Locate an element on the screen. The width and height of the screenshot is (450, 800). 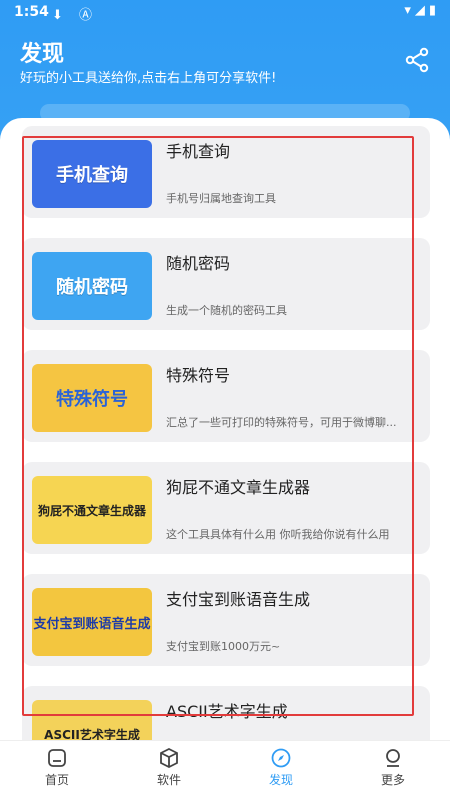
tool-name: 狗屁不通文章生成器 is located at coordinates (238, 487).